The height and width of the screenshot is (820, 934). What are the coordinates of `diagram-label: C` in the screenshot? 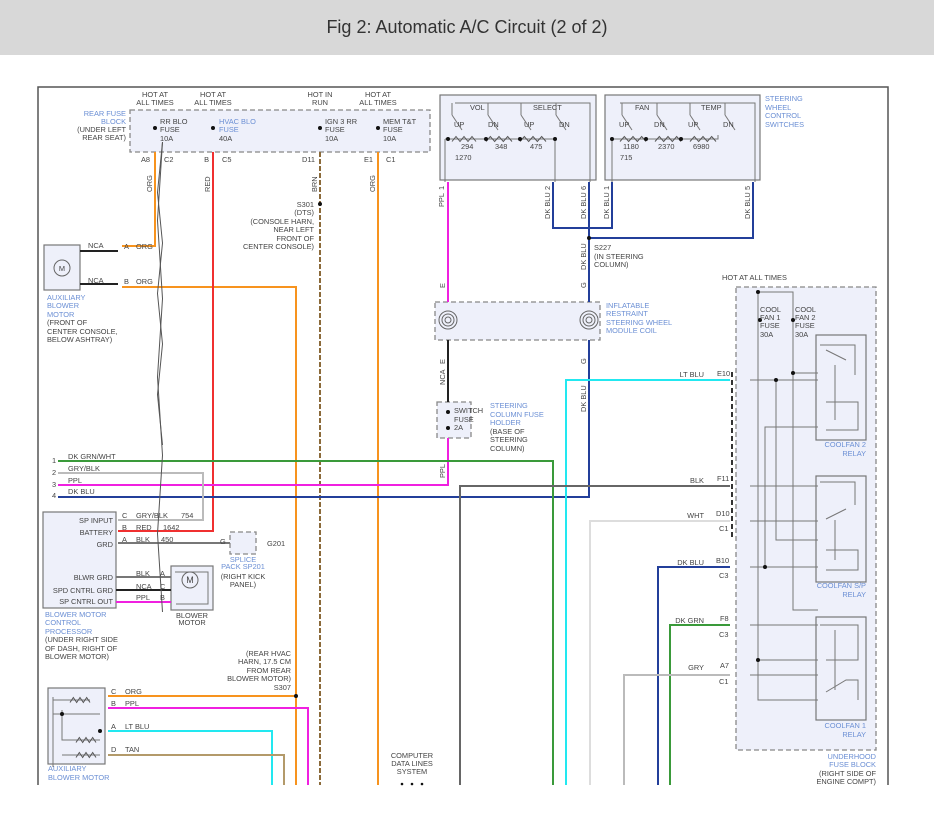 It's located at (163, 586).